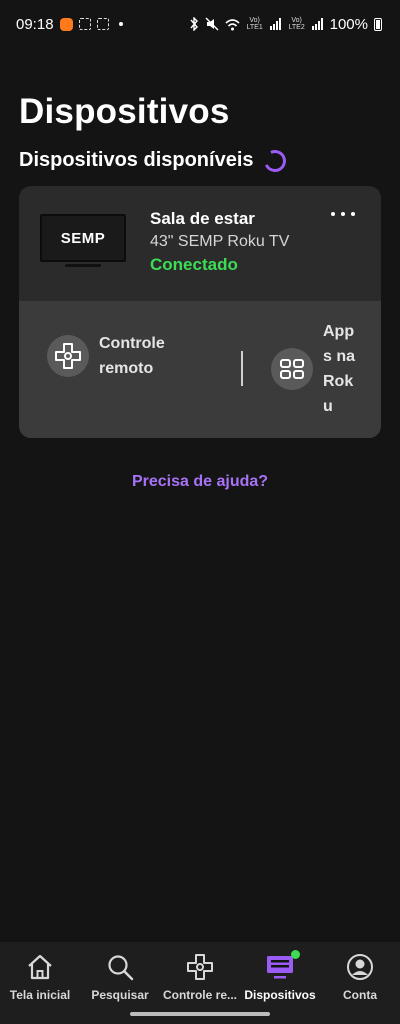 This screenshot has height=1024, width=400. Describe the element at coordinates (339, 369) in the screenshot. I see `apps-label: Apps na Roku` at that location.